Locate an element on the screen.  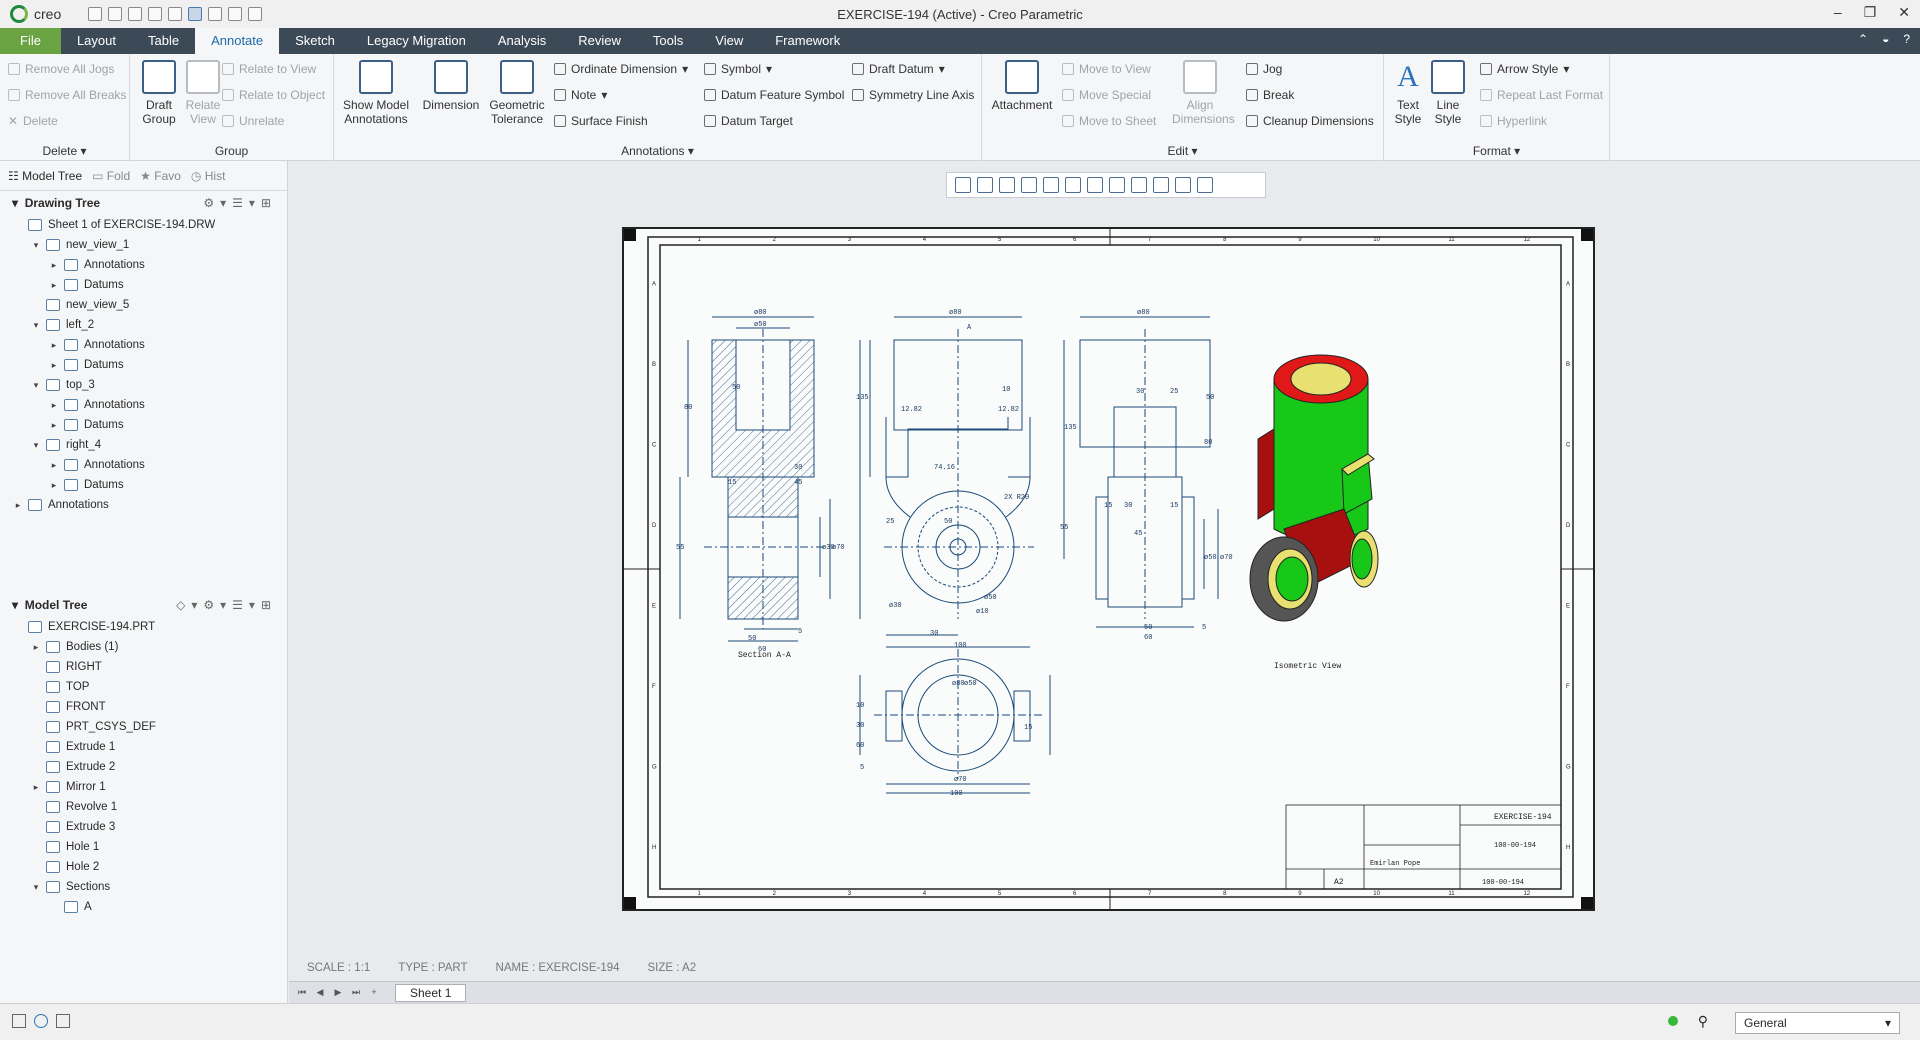
regenerate-icon is located at coordinates (215, 14).